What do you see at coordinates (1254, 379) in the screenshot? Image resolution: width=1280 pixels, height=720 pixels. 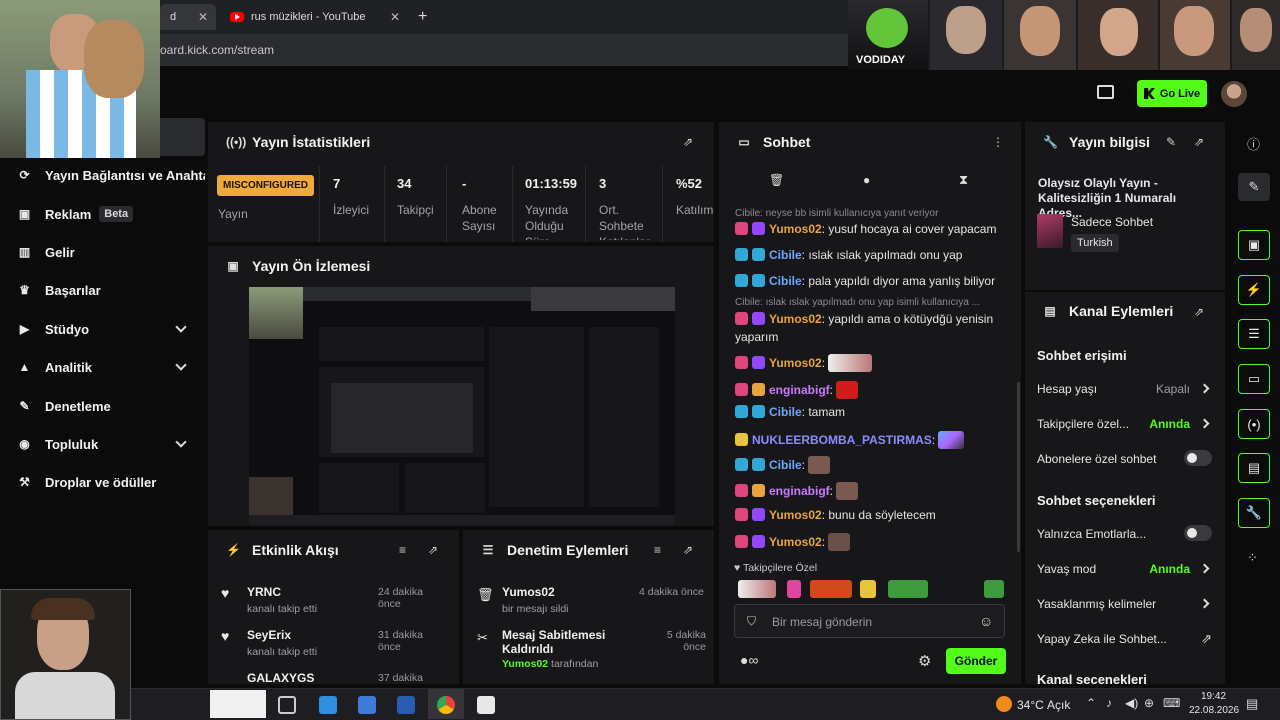 I see `rail-chat-button: ▭` at bounding box center [1254, 379].